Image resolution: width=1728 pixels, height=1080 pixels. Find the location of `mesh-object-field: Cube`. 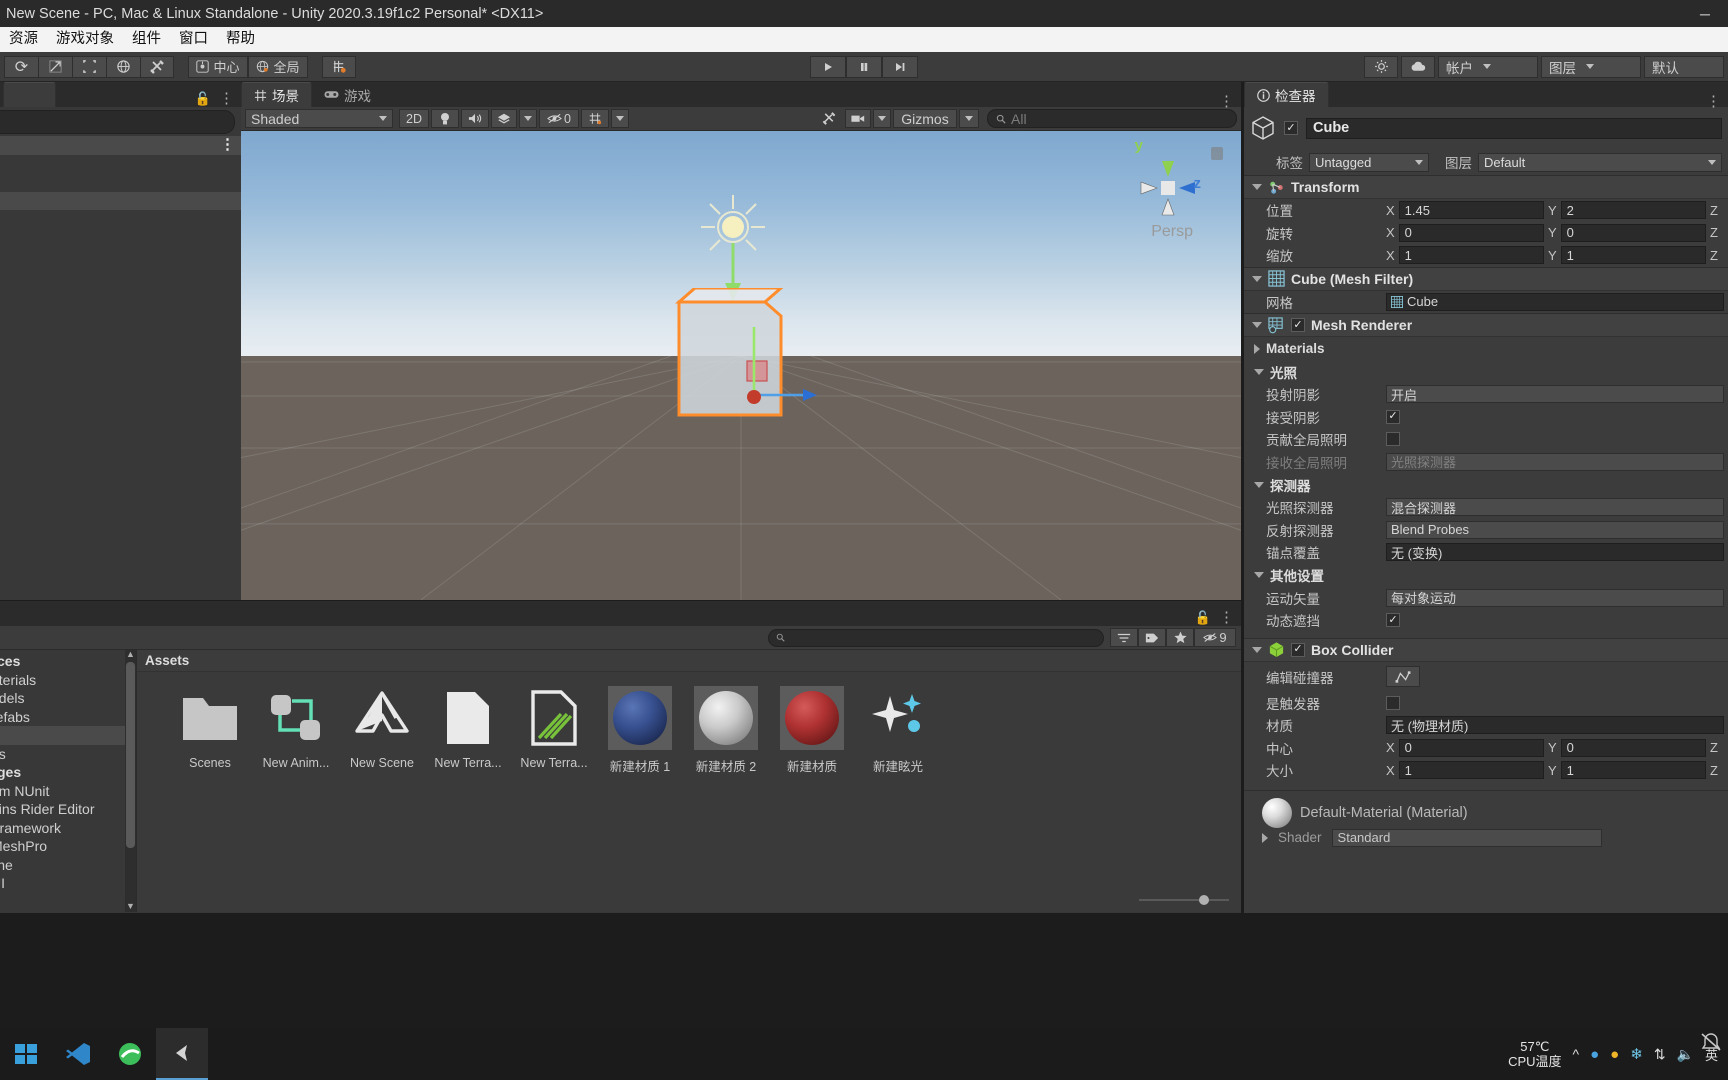

mesh-object-field: Cube is located at coordinates (1555, 301).